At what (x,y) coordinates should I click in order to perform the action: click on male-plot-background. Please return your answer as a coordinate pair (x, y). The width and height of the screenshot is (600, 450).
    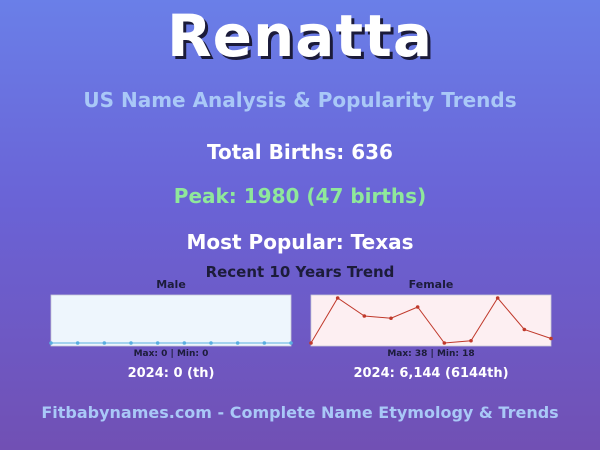
    Looking at the image, I should click on (171, 320).